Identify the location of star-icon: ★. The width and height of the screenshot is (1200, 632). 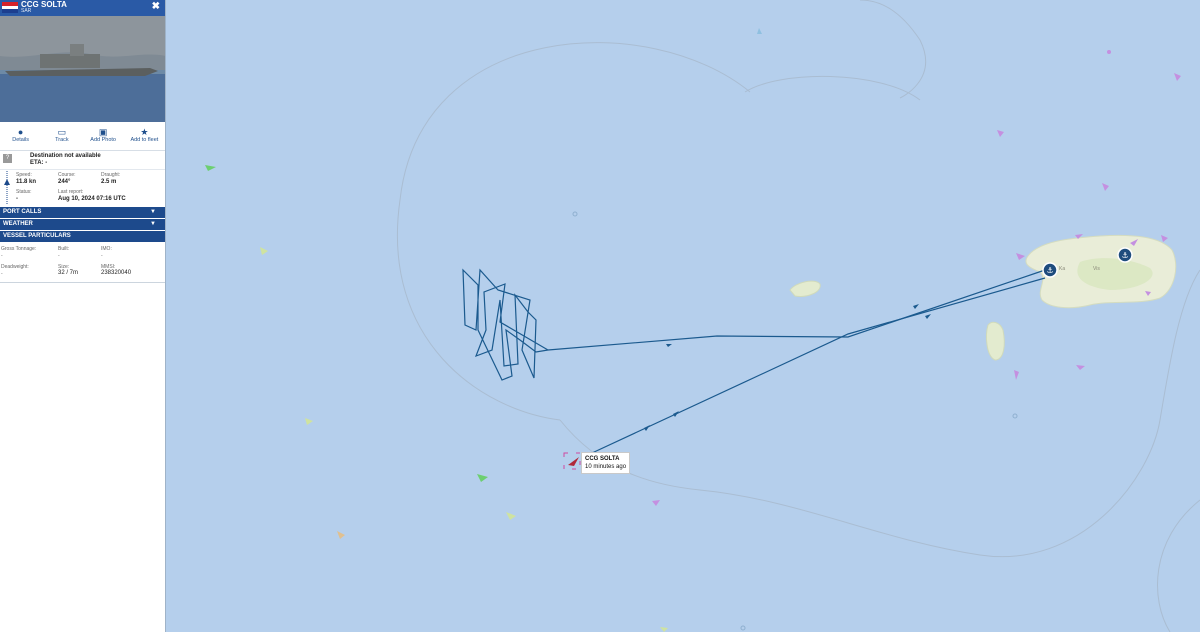
(144, 132).